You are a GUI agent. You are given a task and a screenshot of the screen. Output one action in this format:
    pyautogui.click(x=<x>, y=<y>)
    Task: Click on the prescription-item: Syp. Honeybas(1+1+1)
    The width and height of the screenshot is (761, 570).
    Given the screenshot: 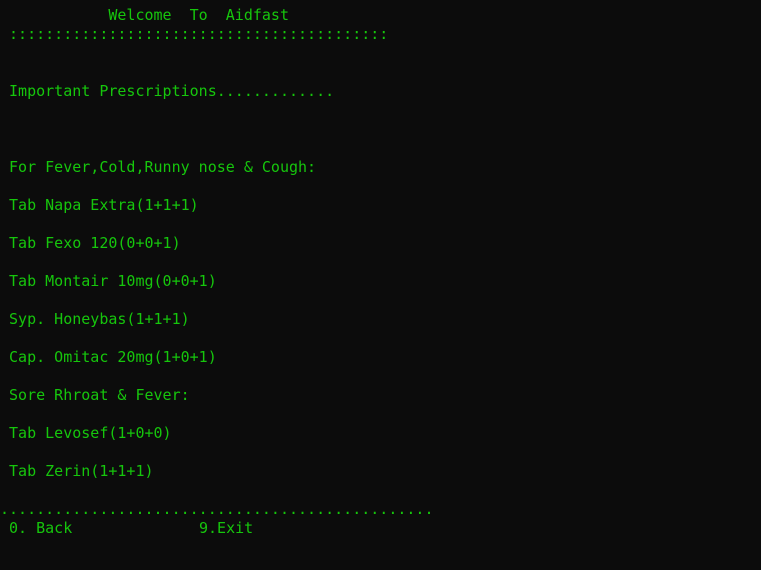 What is the action you would take?
    pyautogui.click(x=95, y=319)
    